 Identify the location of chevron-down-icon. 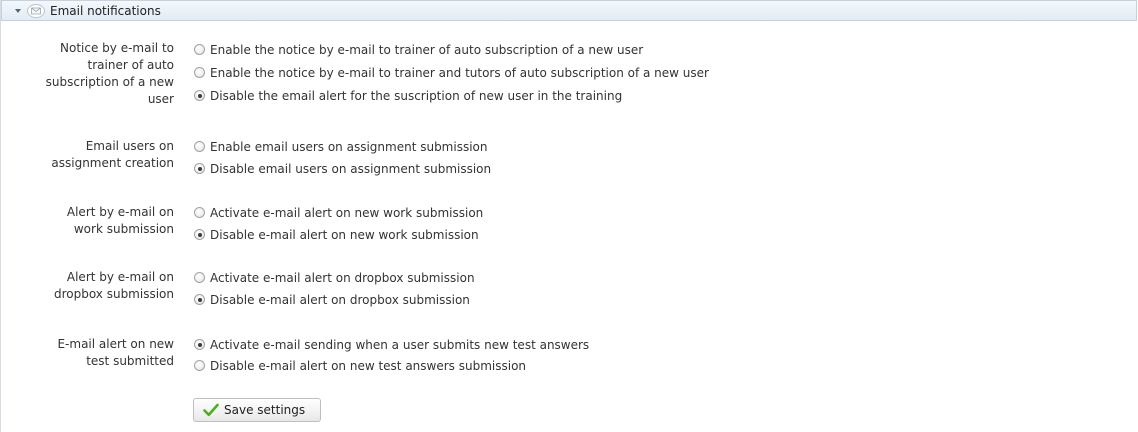
(18, 10).